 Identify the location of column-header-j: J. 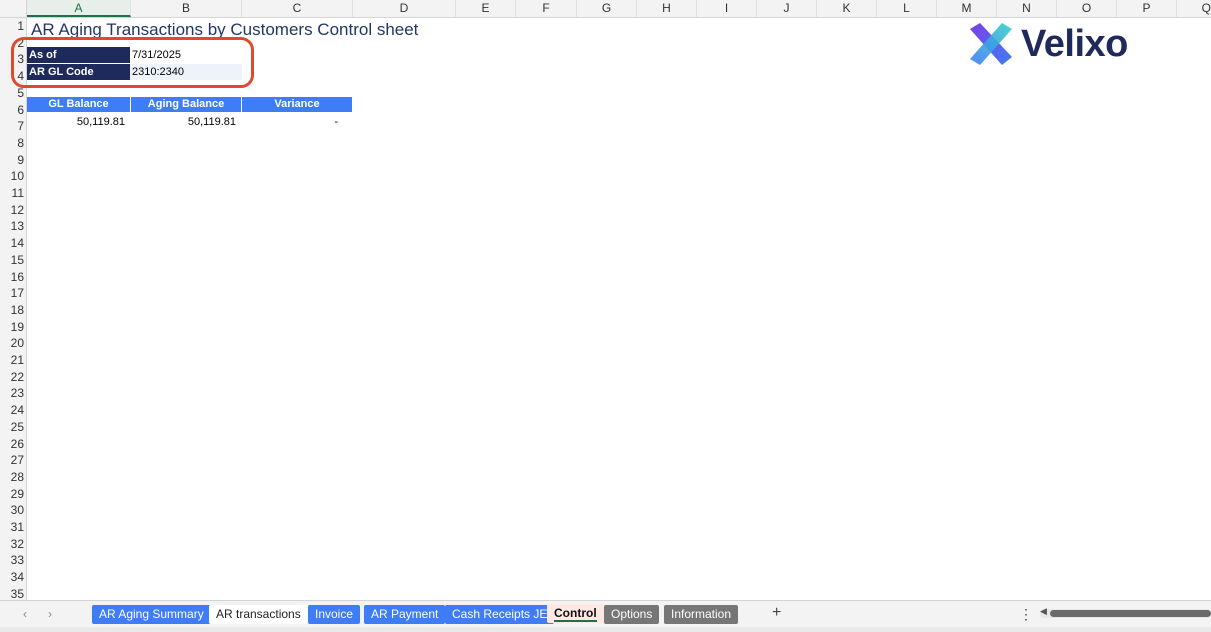
(787, 8).